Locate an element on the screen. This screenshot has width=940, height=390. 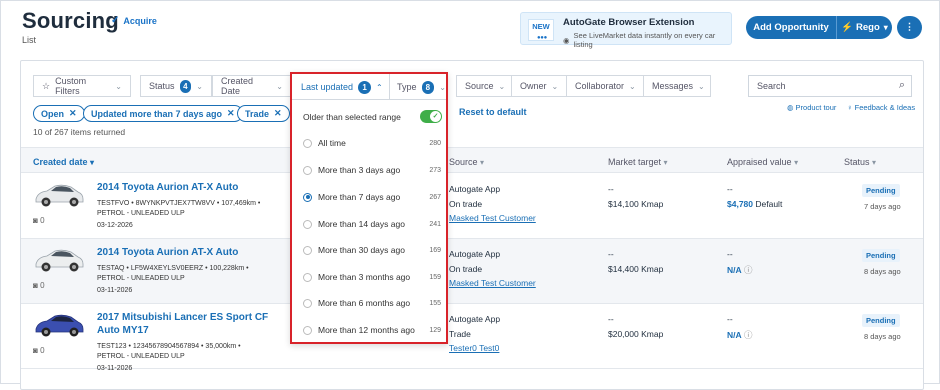
option-all-time: All time 280 is located at coordinates (374, 143).